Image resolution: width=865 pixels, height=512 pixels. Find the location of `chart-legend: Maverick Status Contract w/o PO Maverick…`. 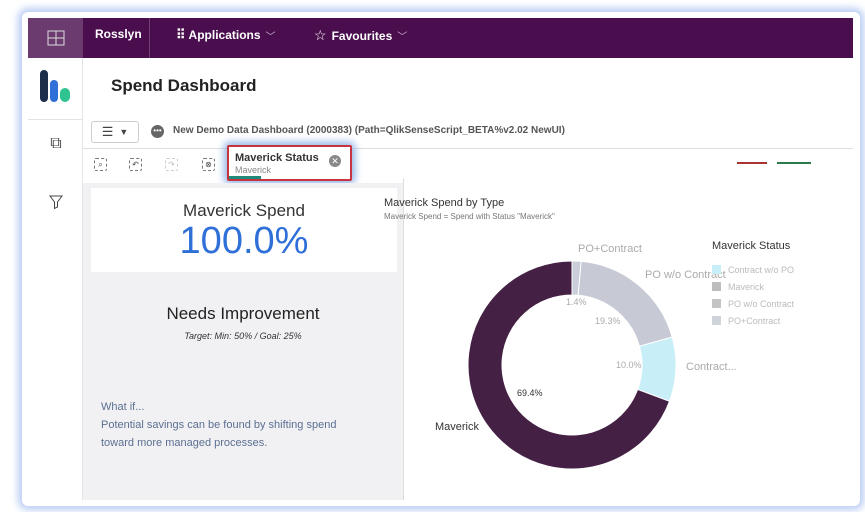

chart-legend: Maverick Status Contract w/o PO Maverick… is located at coordinates (753, 284).